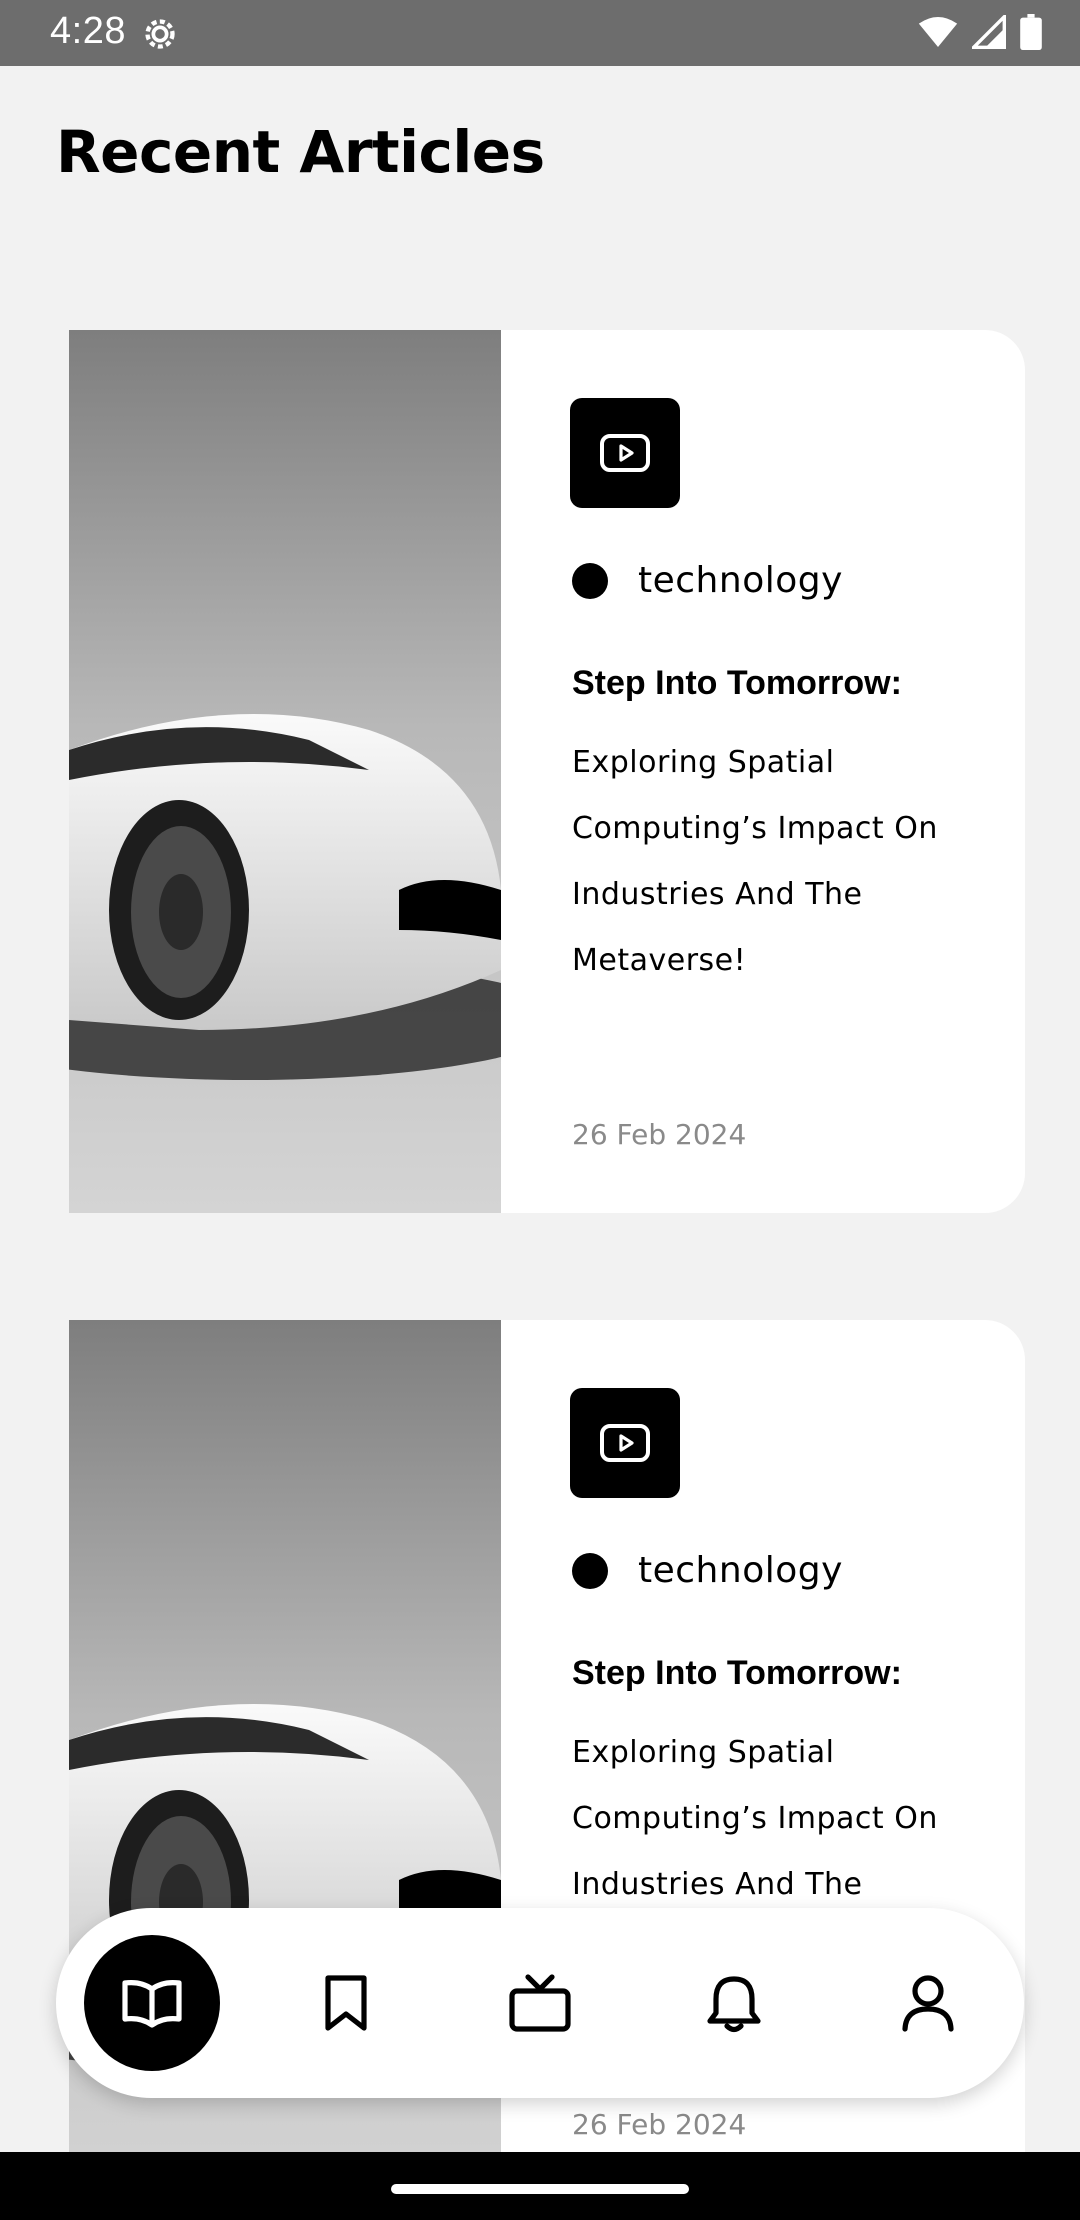 Image resolution: width=1080 pixels, height=2220 pixels. I want to click on wifi-icon, so click(938, 34).